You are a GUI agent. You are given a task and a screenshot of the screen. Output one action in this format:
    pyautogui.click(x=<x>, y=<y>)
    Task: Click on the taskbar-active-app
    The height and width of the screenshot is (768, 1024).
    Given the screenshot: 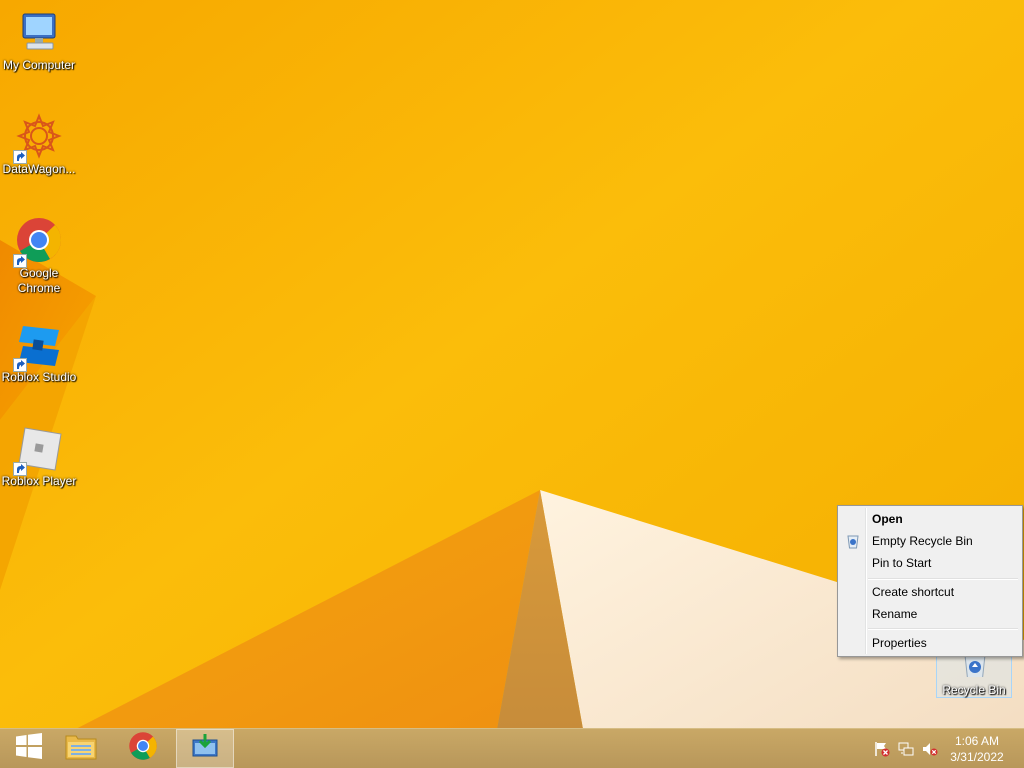 What is the action you would take?
    pyautogui.click(x=205, y=748)
    